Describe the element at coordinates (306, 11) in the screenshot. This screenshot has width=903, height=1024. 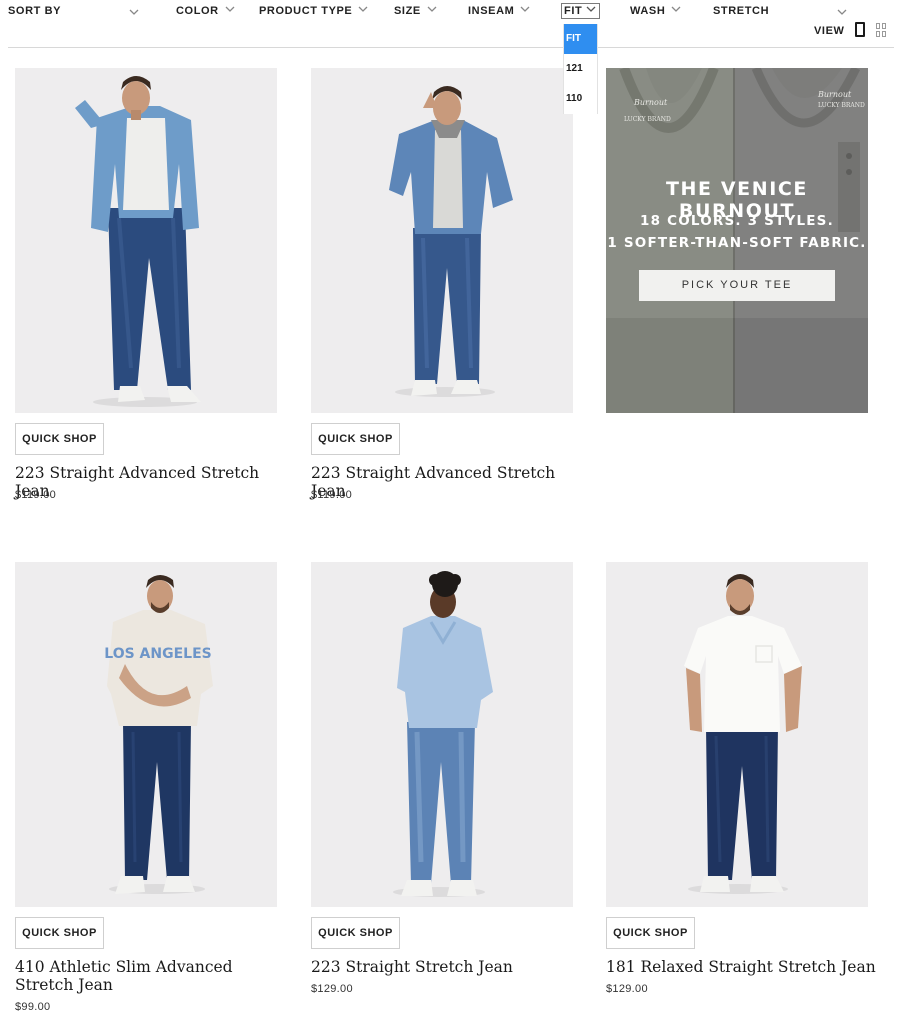
I see `product-type-label: PRODUCT TYPE` at that location.